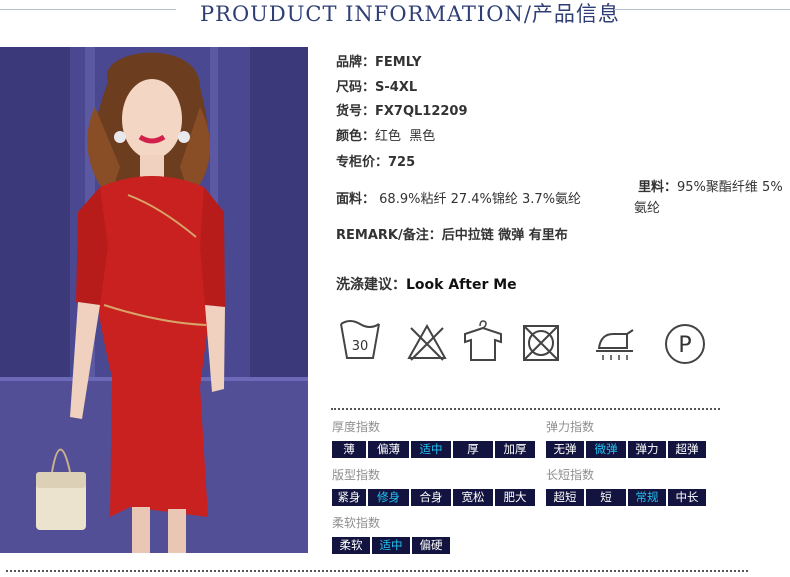  What do you see at coordinates (360, 346) in the screenshot?
I see `wash-temp: 30` at bounding box center [360, 346].